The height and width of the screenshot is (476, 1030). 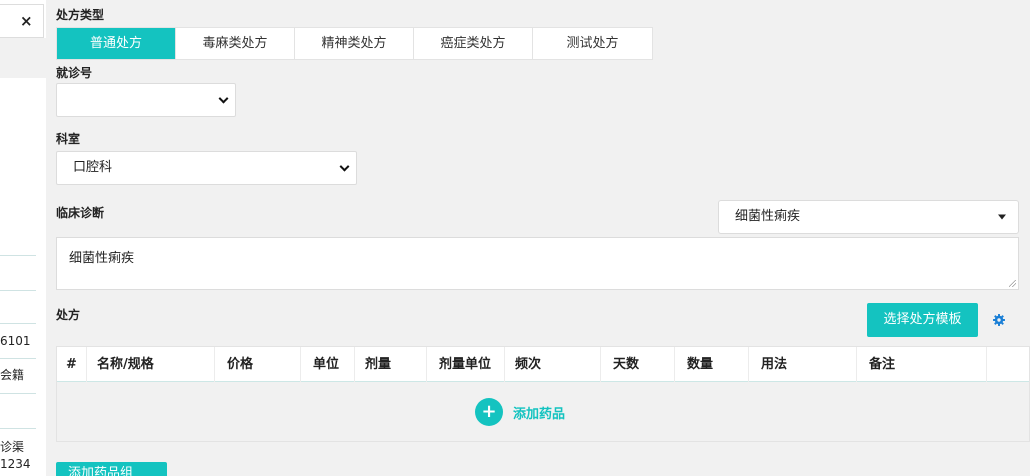 I want to click on left-snippet: 诊渠, so click(x=12, y=447).